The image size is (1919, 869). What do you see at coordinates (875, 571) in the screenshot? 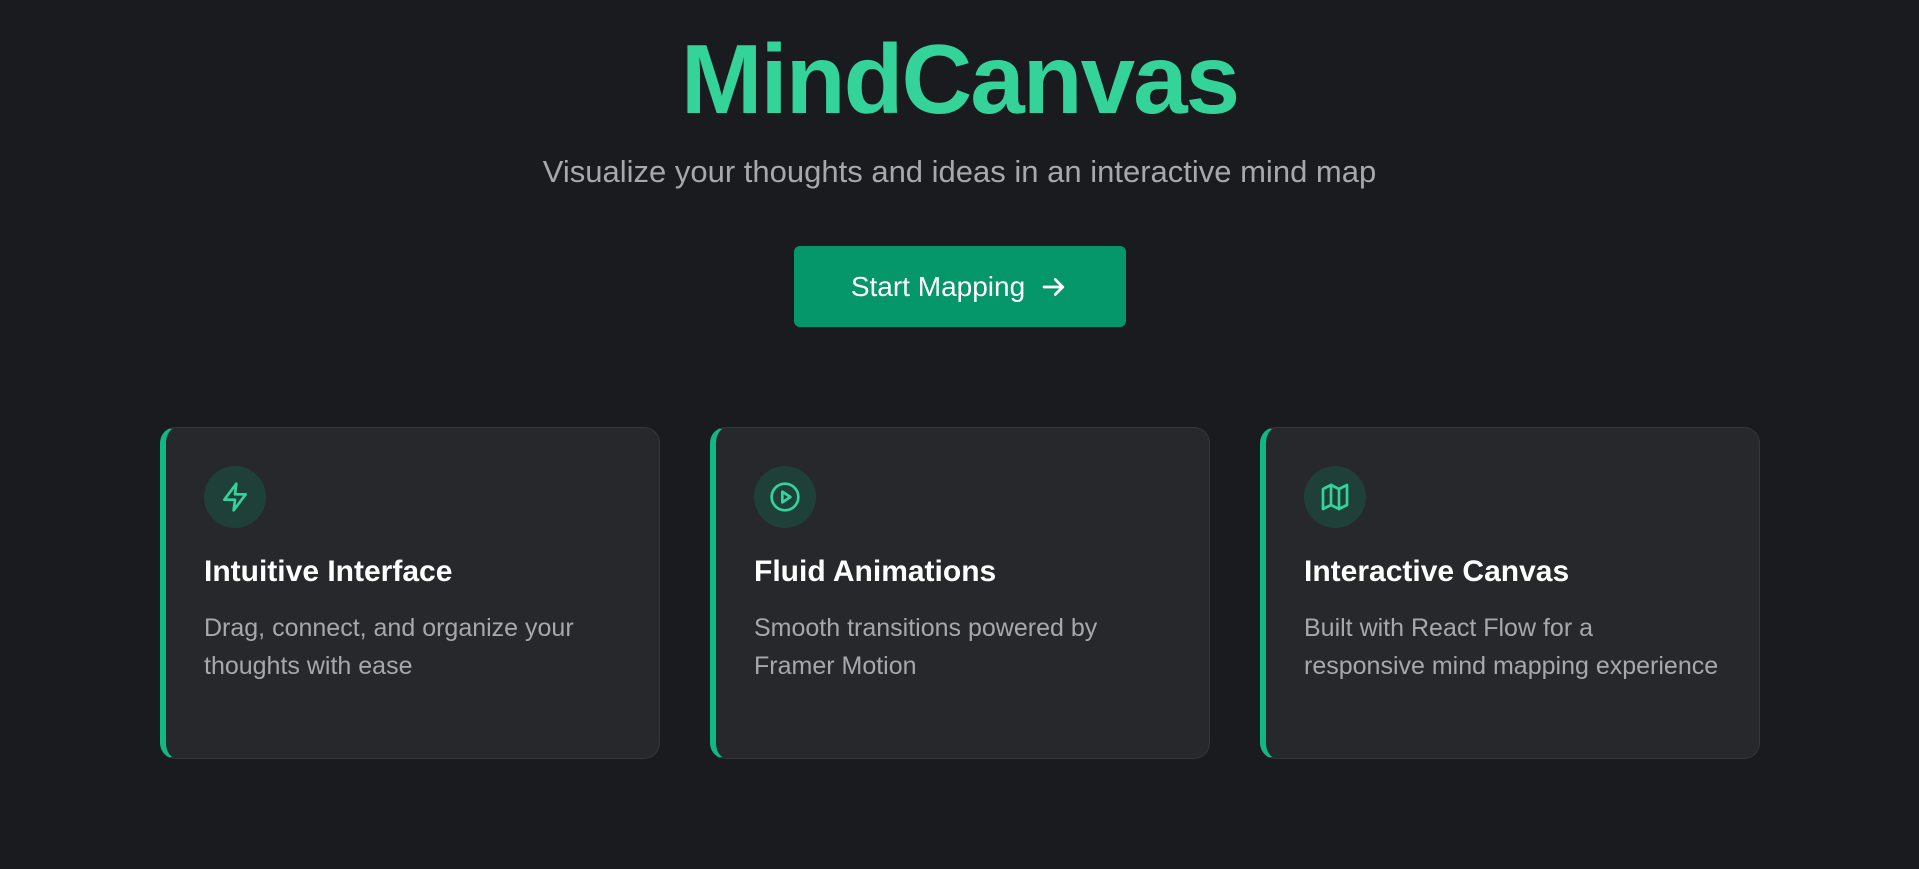
I see `feature-title: Fluid Animations` at bounding box center [875, 571].